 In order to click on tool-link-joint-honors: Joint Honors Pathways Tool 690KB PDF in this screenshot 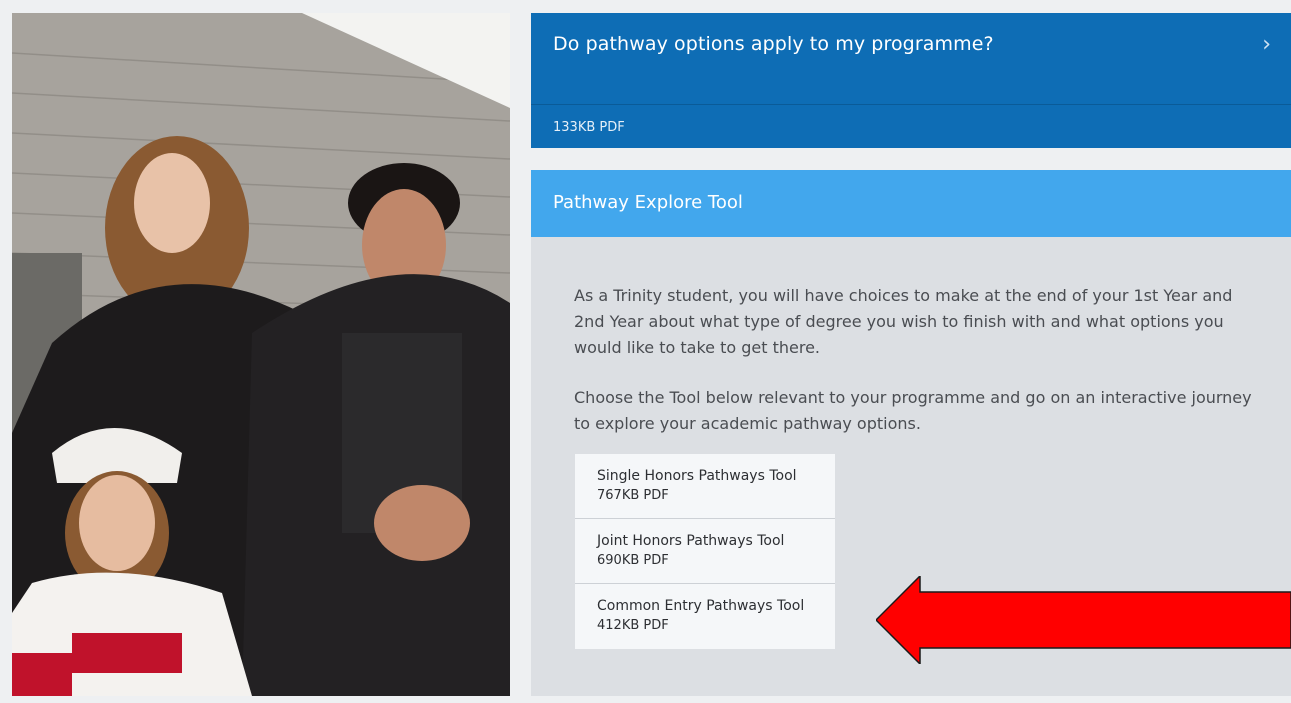, I will do `click(705, 551)`.